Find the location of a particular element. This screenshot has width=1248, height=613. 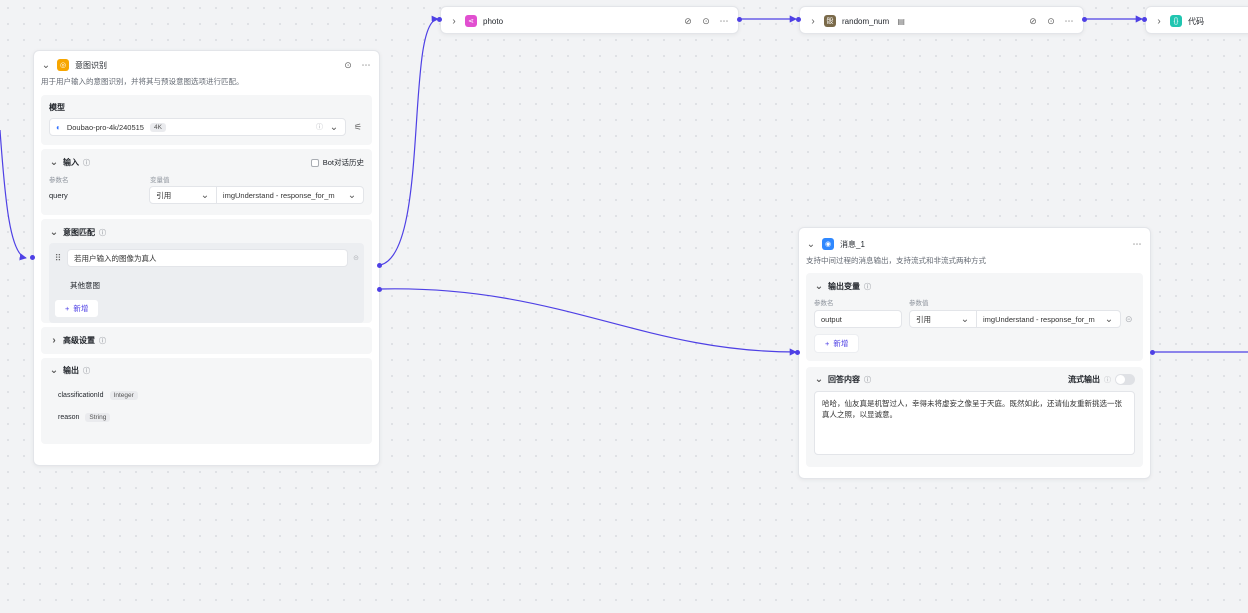

bot-history-checkbox is located at coordinates (314, 162).